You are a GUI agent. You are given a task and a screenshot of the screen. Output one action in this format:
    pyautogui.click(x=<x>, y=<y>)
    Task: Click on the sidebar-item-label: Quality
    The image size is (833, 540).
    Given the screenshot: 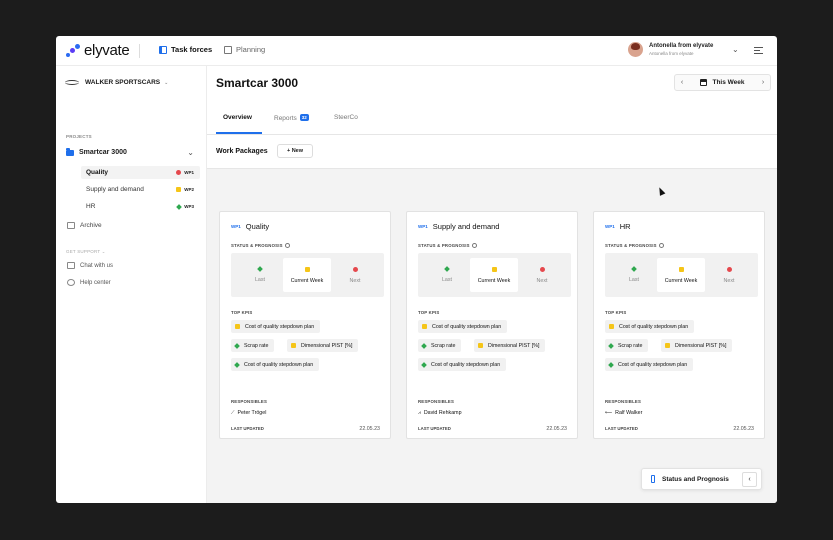 What is the action you would take?
    pyautogui.click(x=97, y=172)
    